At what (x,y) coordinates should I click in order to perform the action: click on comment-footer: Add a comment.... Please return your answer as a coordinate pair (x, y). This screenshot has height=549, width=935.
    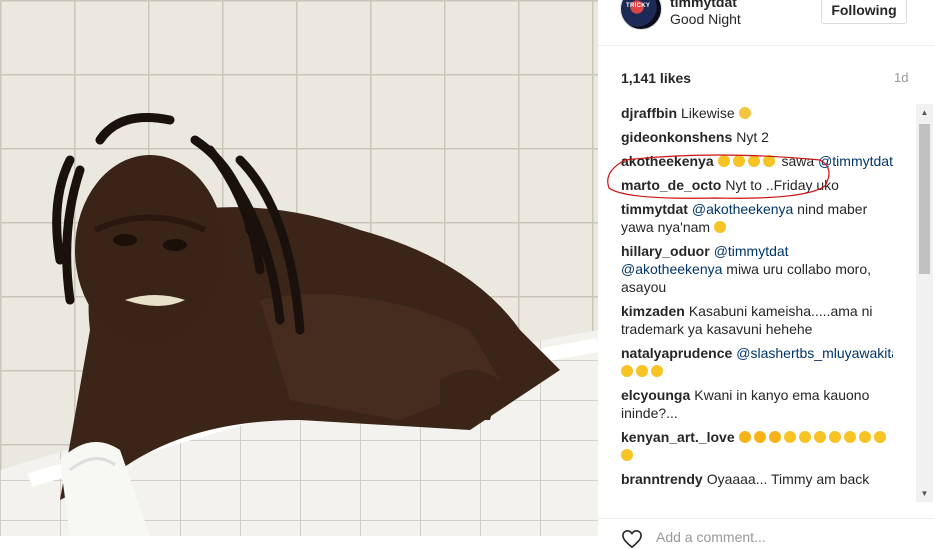
    Looking at the image, I should click on (766, 533).